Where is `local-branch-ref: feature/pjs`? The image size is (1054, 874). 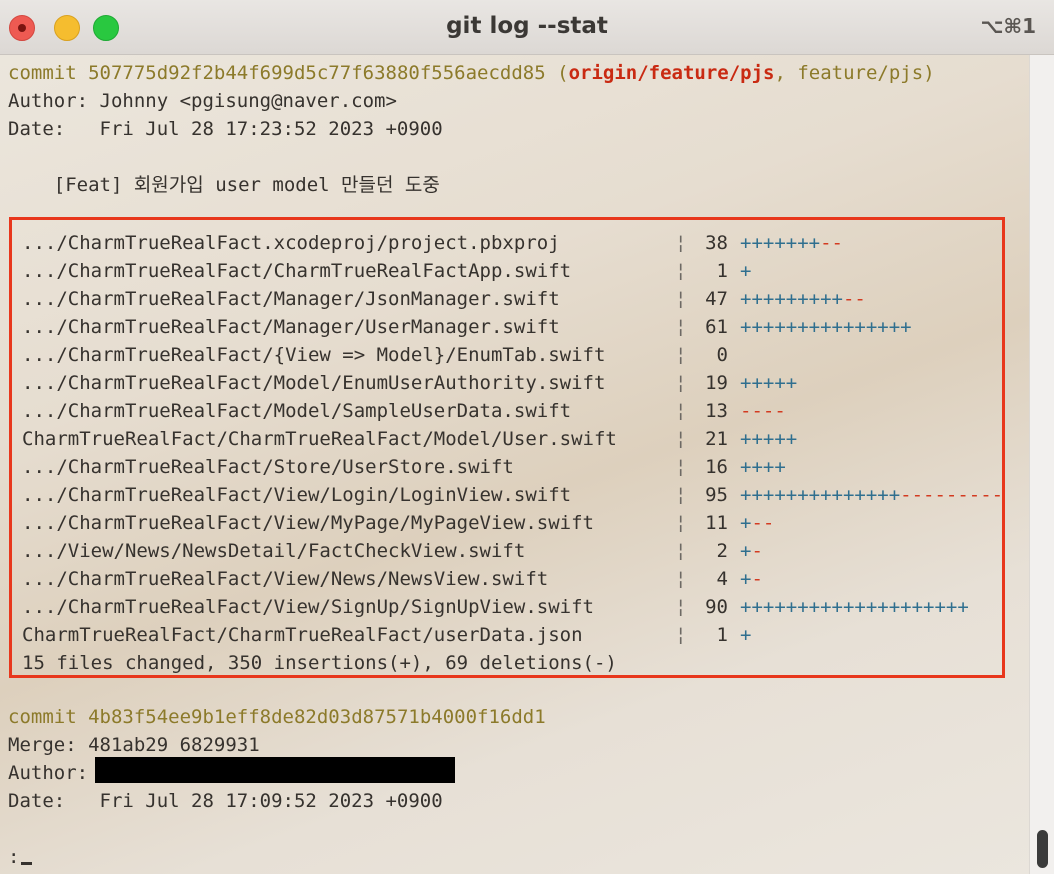 local-branch-ref: feature/pjs is located at coordinates (860, 73).